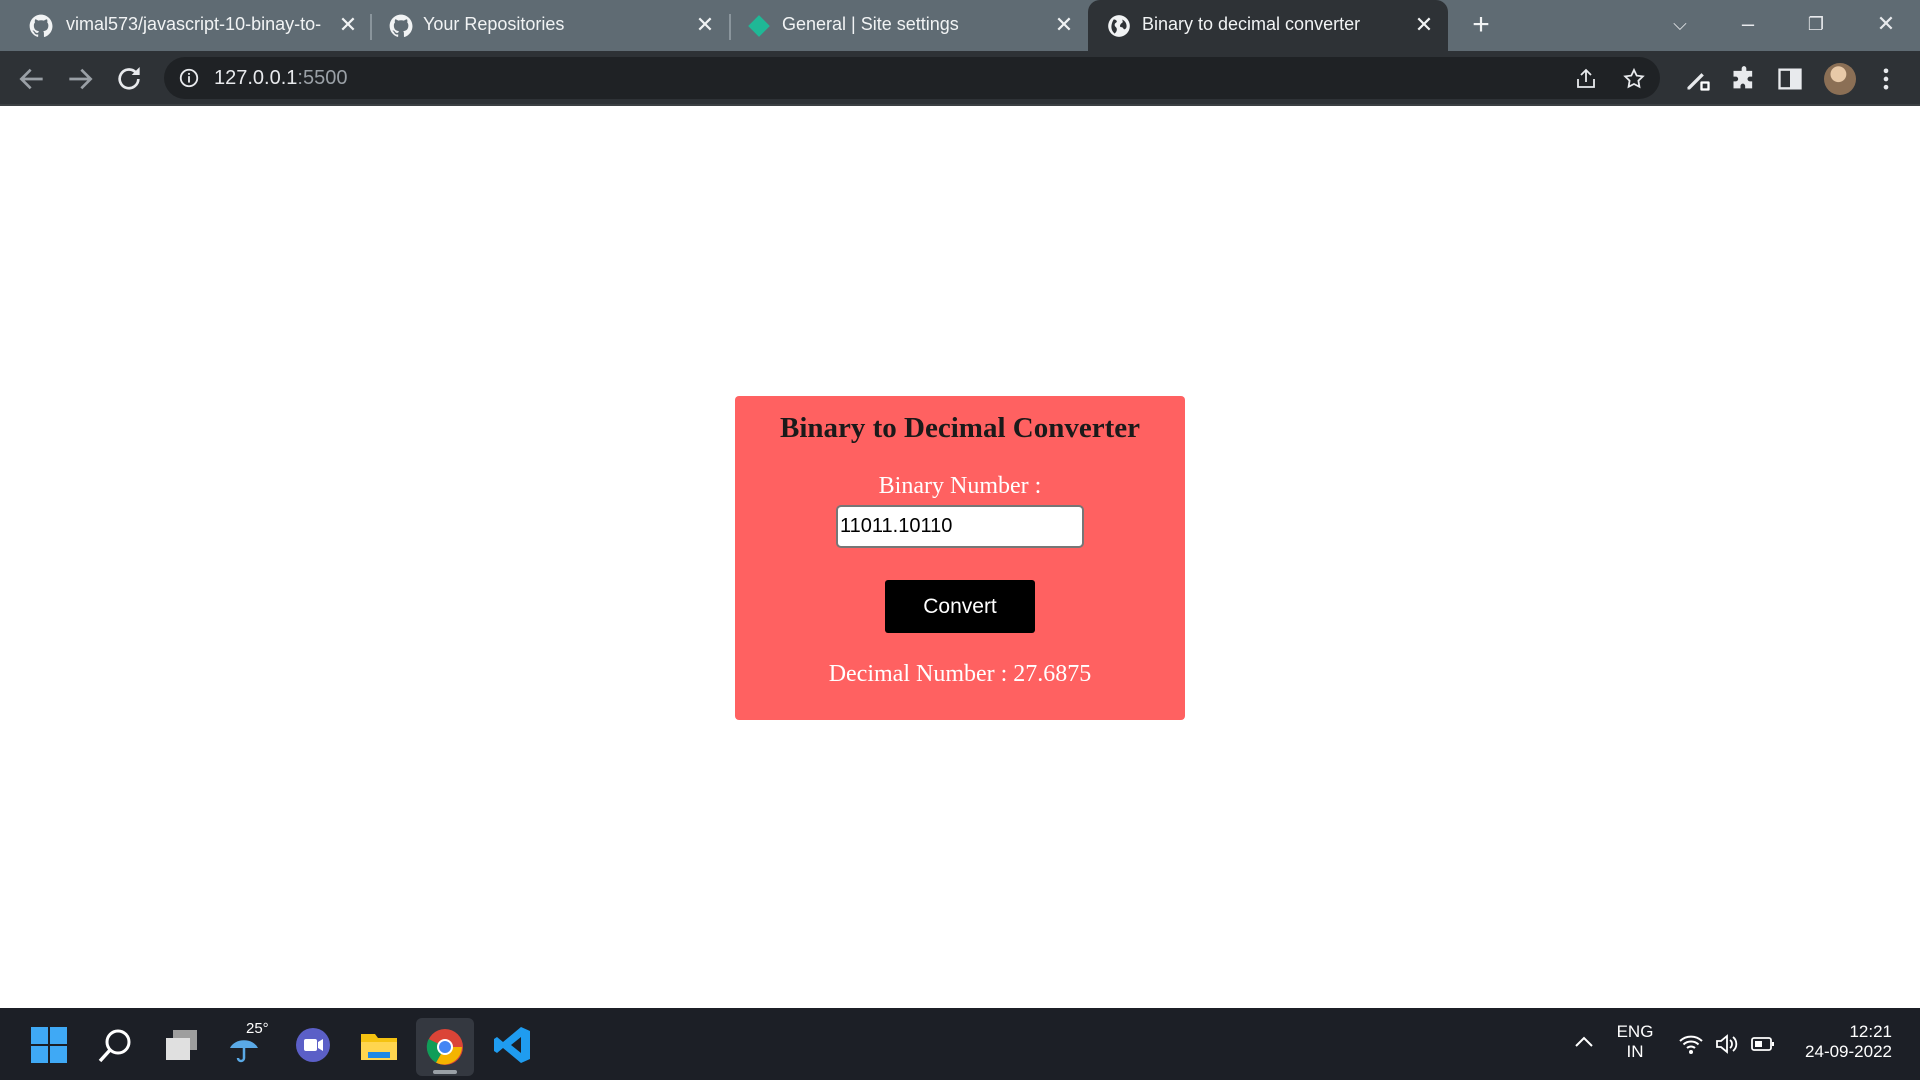 This screenshot has width=1920, height=1080. I want to click on volume-icon, so click(1727, 1044).